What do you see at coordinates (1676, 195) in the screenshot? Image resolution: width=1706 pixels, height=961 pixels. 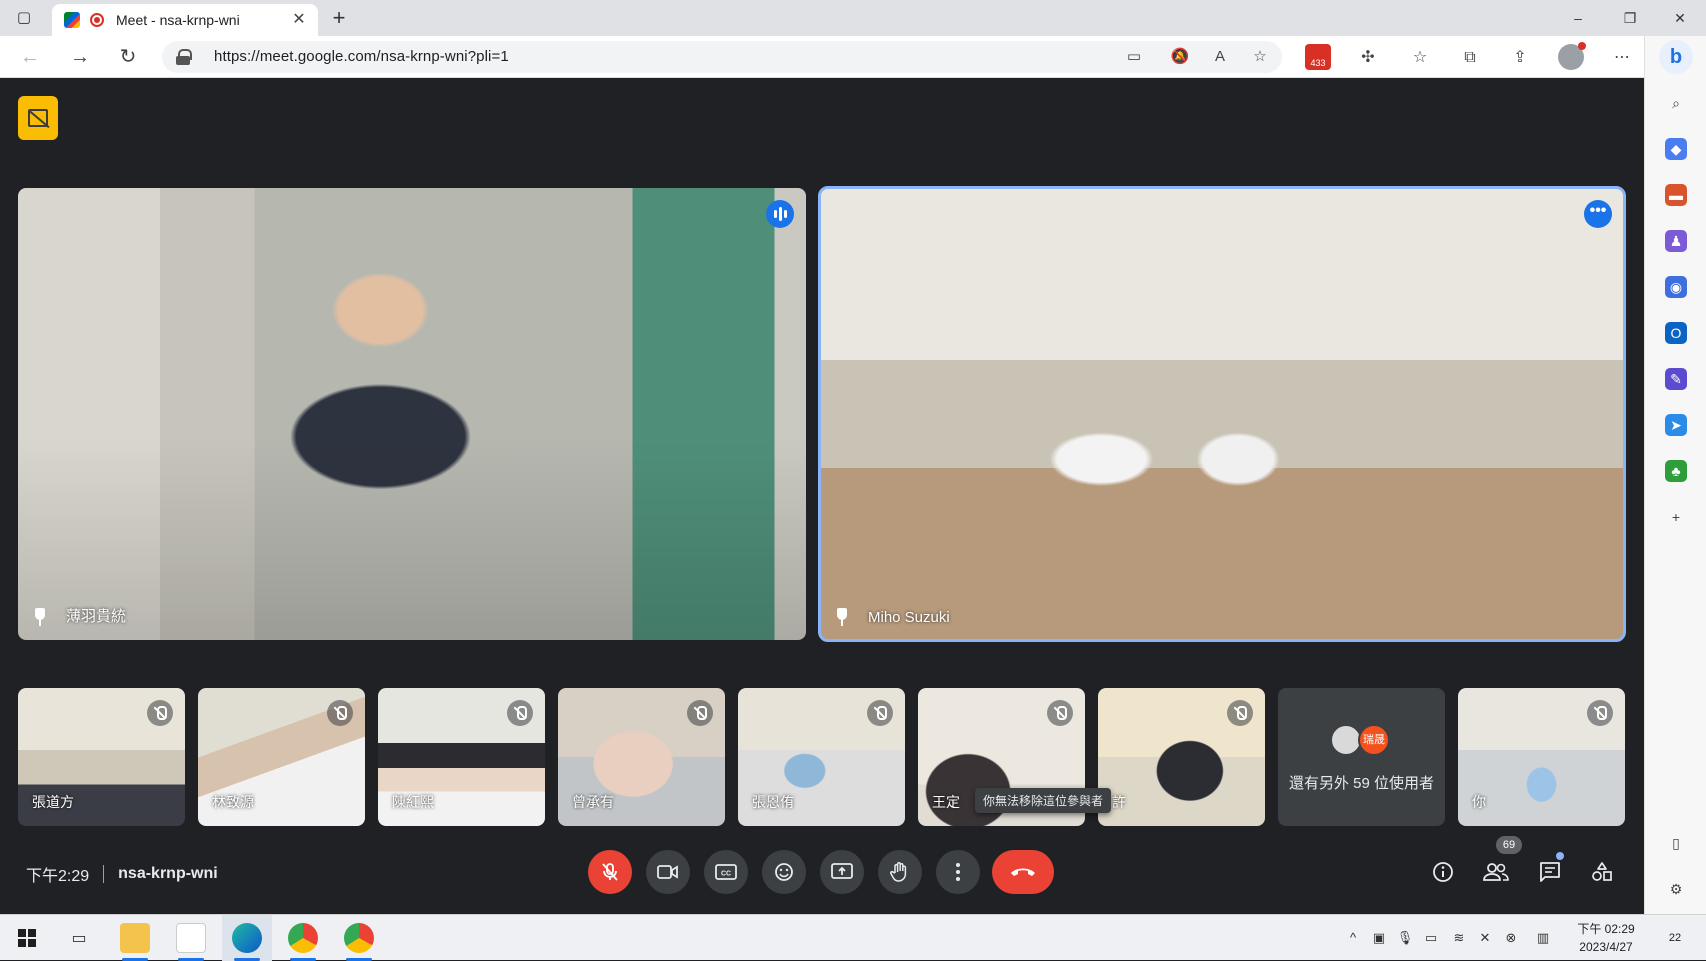 I see `tools-briefcase-icon: ▬` at bounding box center [1676, 195].